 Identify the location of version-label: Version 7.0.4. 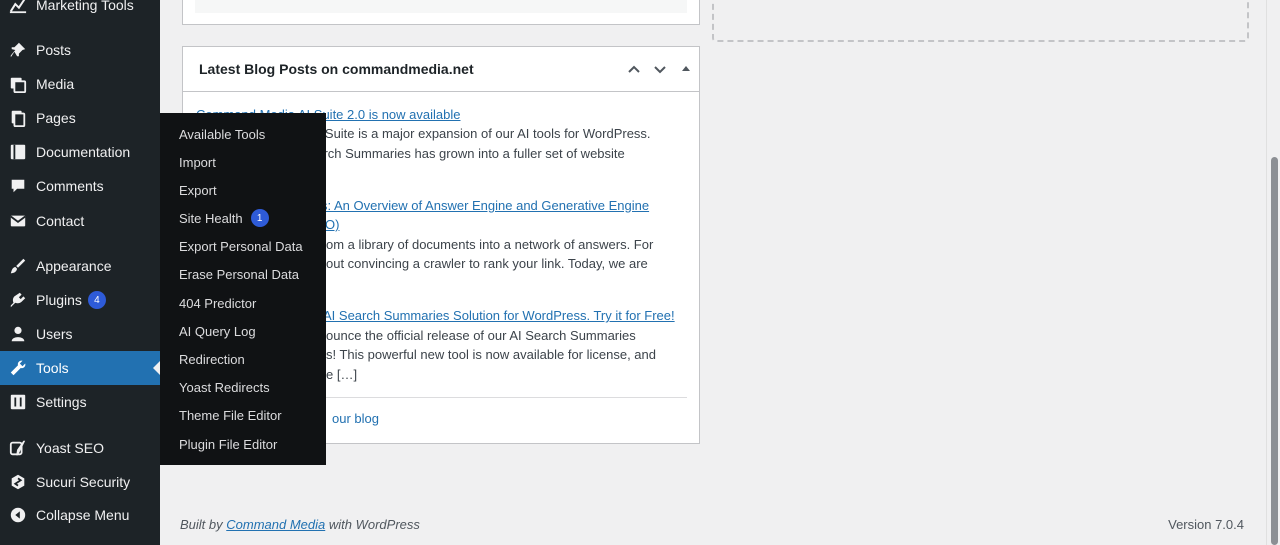
(1206, 524).